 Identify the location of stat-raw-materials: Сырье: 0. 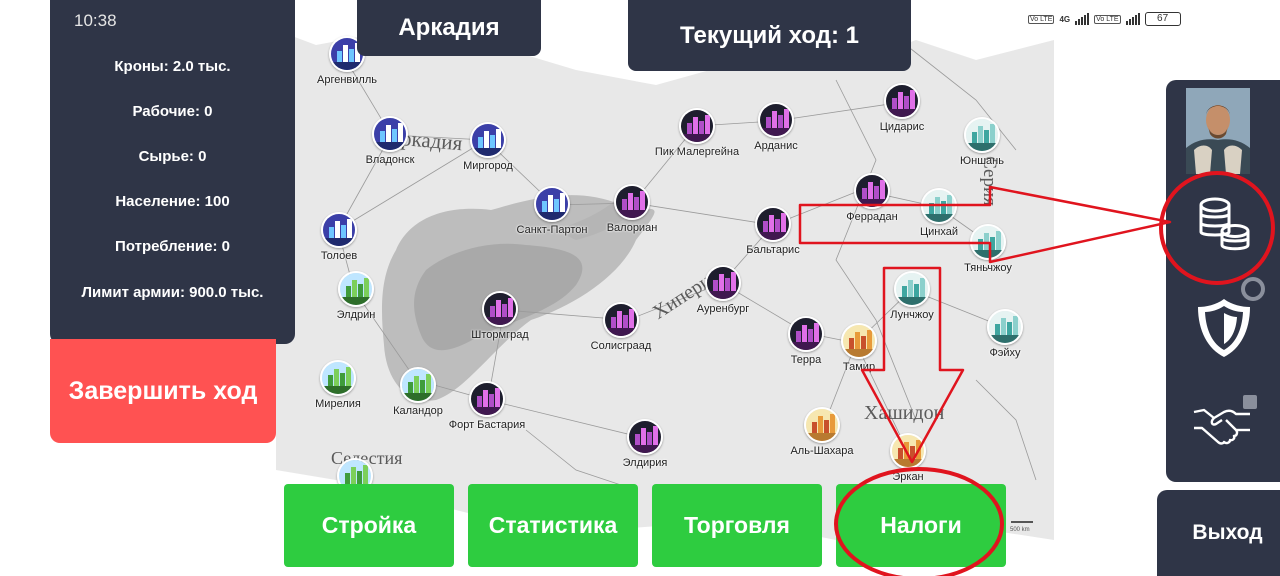
(172, 156).